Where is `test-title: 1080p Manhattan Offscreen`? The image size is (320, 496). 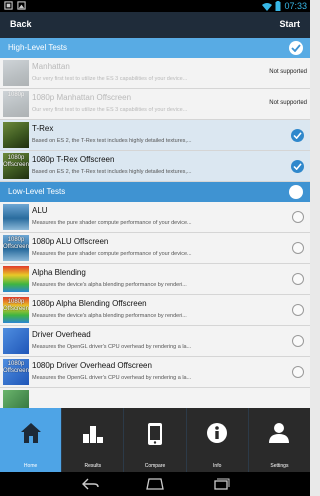
test-title: 1080p Manhattan Offscreen is located at coordinates (82, 97).